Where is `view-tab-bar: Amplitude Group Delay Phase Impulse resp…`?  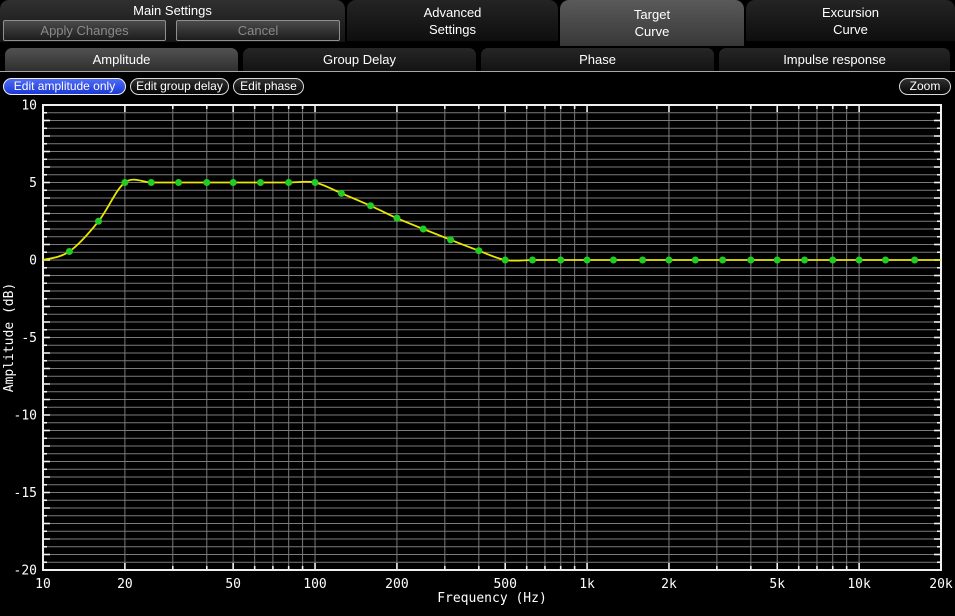
view-tab-bar: Amplitude Group Delay Phase Impulse resp… is located at coordinates (477, 60).